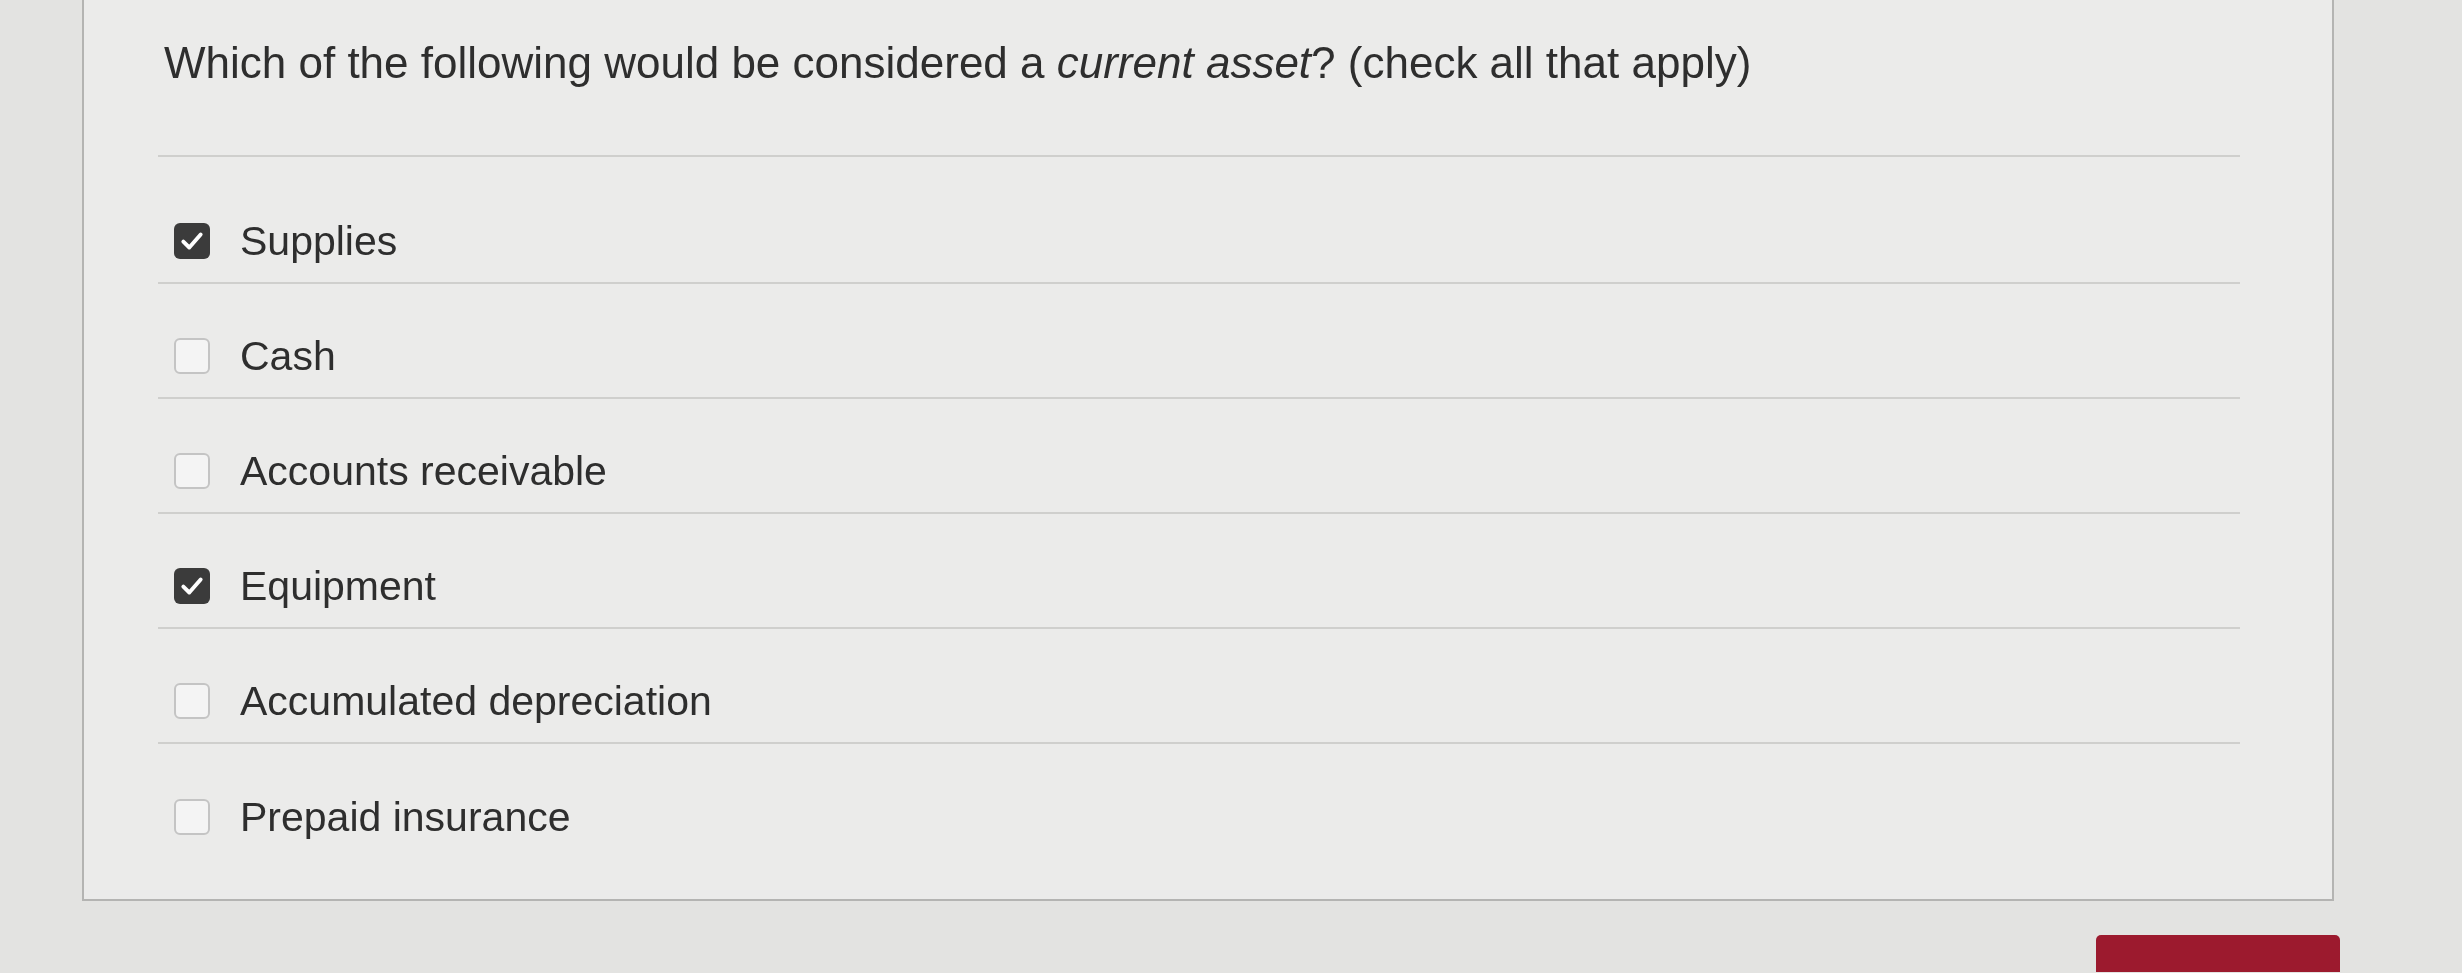 Image resolution: width=2462 pixels, height=973 pixels. Describe the element at coordinates (2218, 953) in the screenshot. I see `action-button` at that location.